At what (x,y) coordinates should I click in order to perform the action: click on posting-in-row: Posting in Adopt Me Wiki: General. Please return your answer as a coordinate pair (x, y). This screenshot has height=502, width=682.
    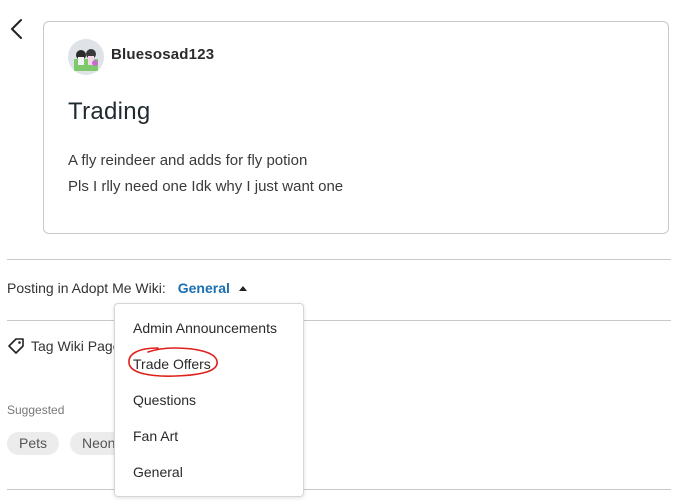
    Looking at the image, I should click on (127, 288).